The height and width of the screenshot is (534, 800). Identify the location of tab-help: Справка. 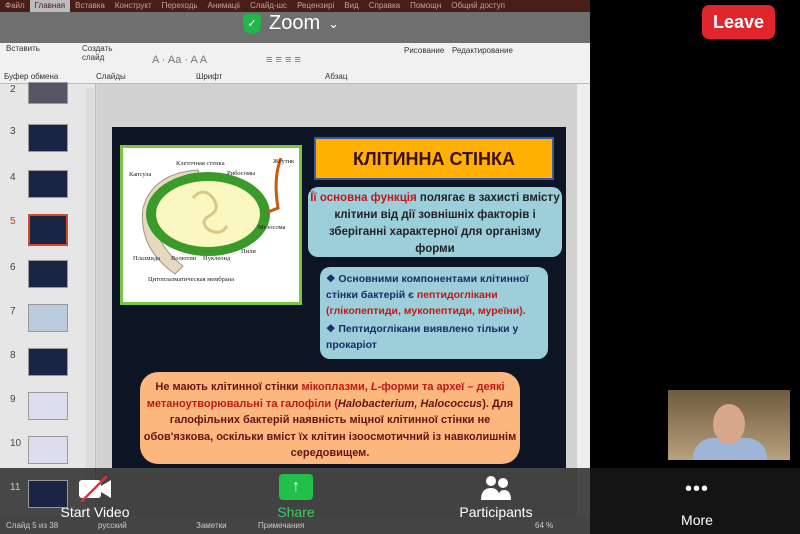
(384, 6).